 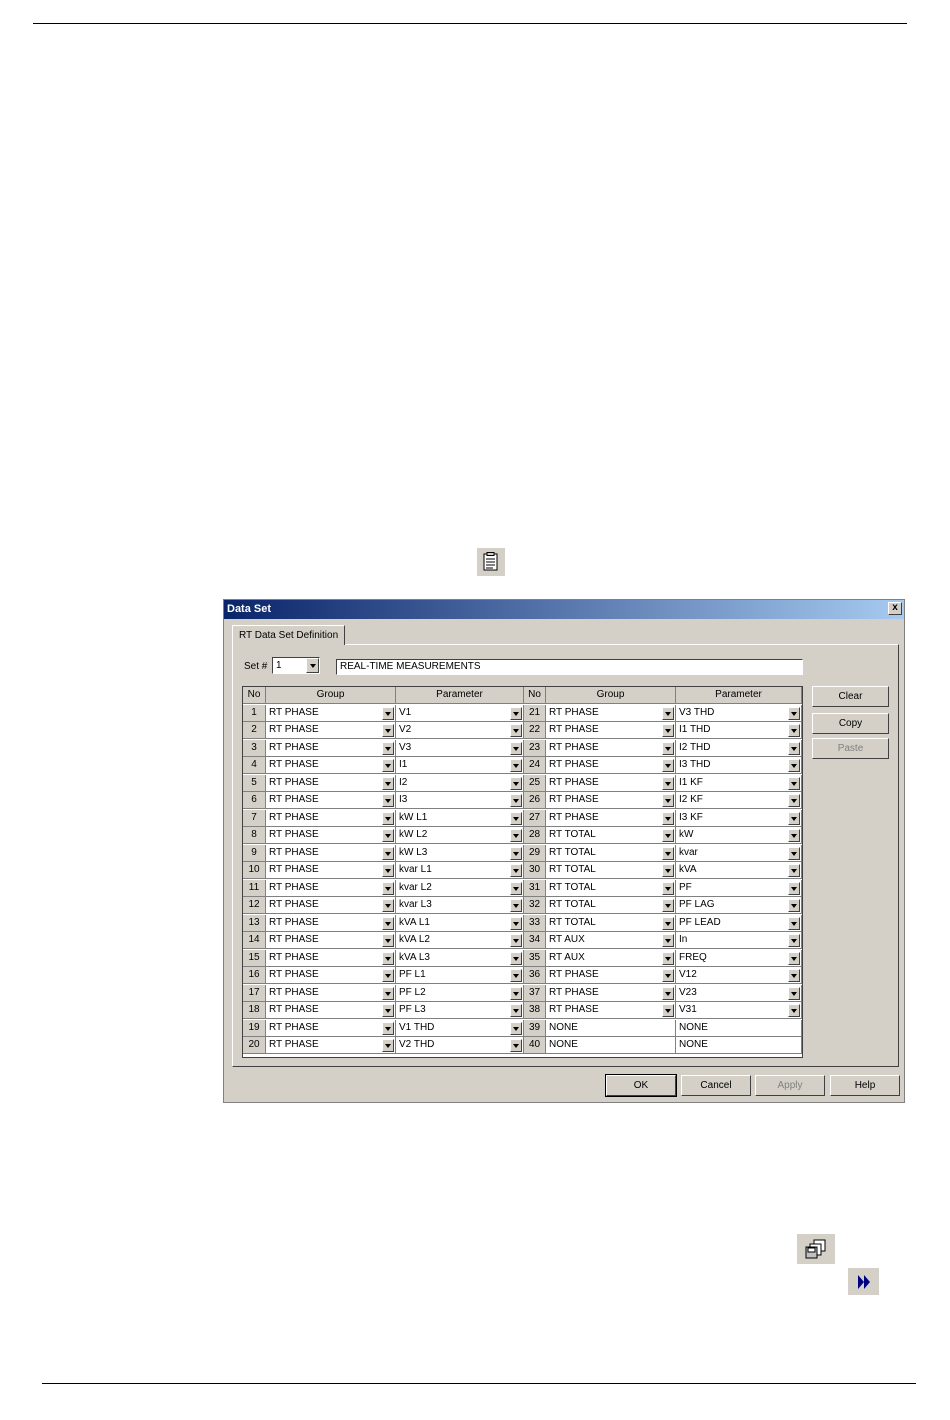 What do you see at coordinates (850, 723) in the screenshot?
I see `copy-button: Copy` at bounding box center [850, 723].